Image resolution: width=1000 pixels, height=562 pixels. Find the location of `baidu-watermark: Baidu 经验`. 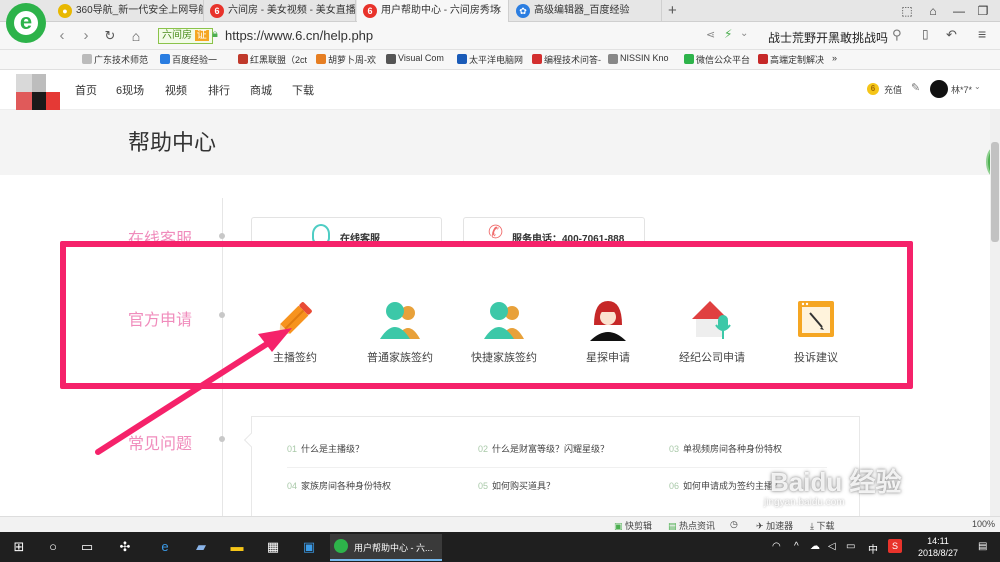

baidu-watermark: Baidu 经验 is located at coordinates (836, 482).